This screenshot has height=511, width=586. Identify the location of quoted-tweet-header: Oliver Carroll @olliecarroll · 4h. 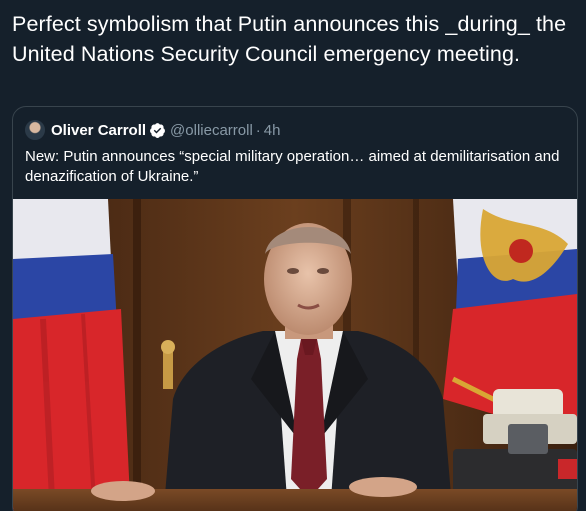
(152, 130).